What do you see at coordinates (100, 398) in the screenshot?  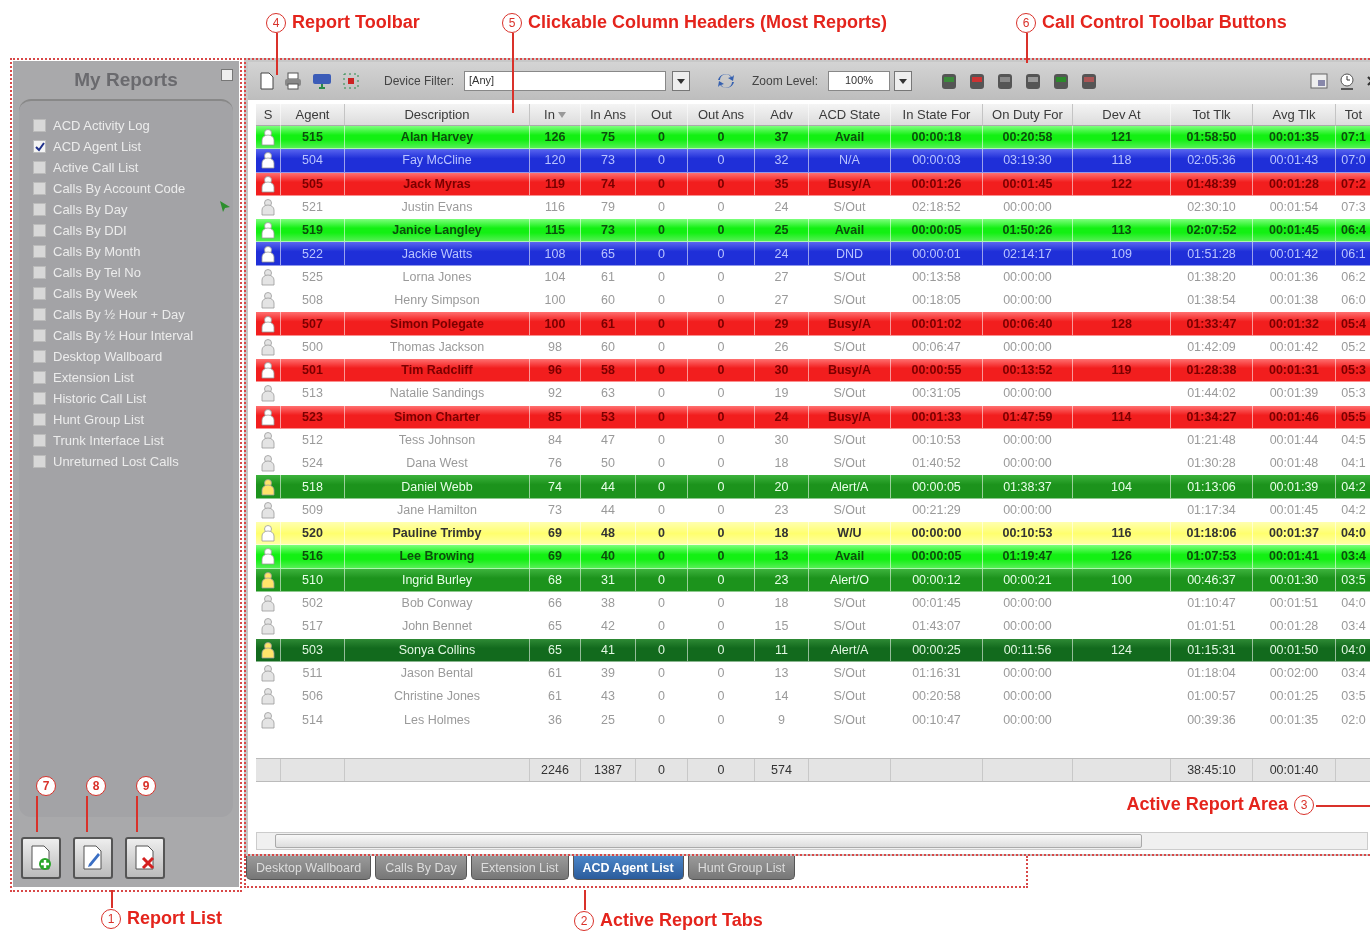 I see `report-item: Historic Call List` at bounding box center [100, 398].